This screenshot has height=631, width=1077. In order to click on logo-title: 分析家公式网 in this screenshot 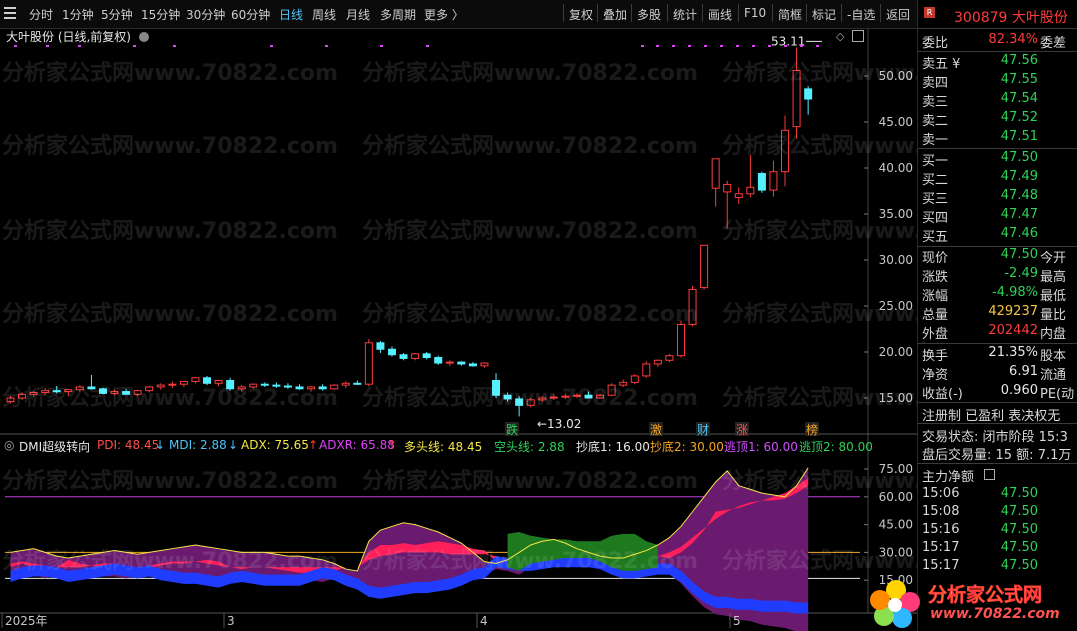, I will do `click(985, 595)`.